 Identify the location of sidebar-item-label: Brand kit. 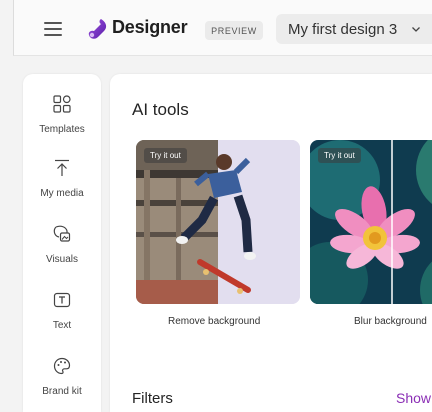
(62, 391).